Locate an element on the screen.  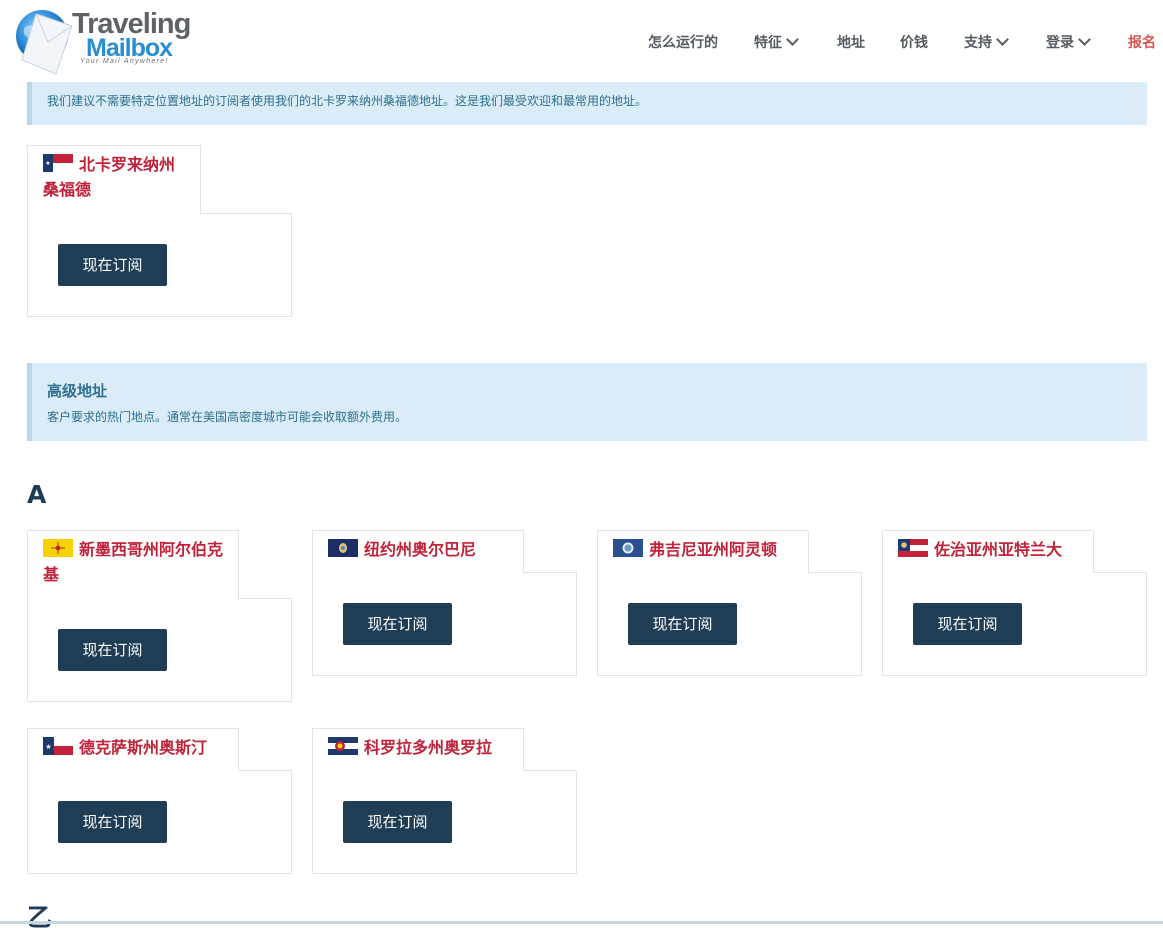
nav-how-it-works: 怎么运行的 is located at coordinates (683, 42).